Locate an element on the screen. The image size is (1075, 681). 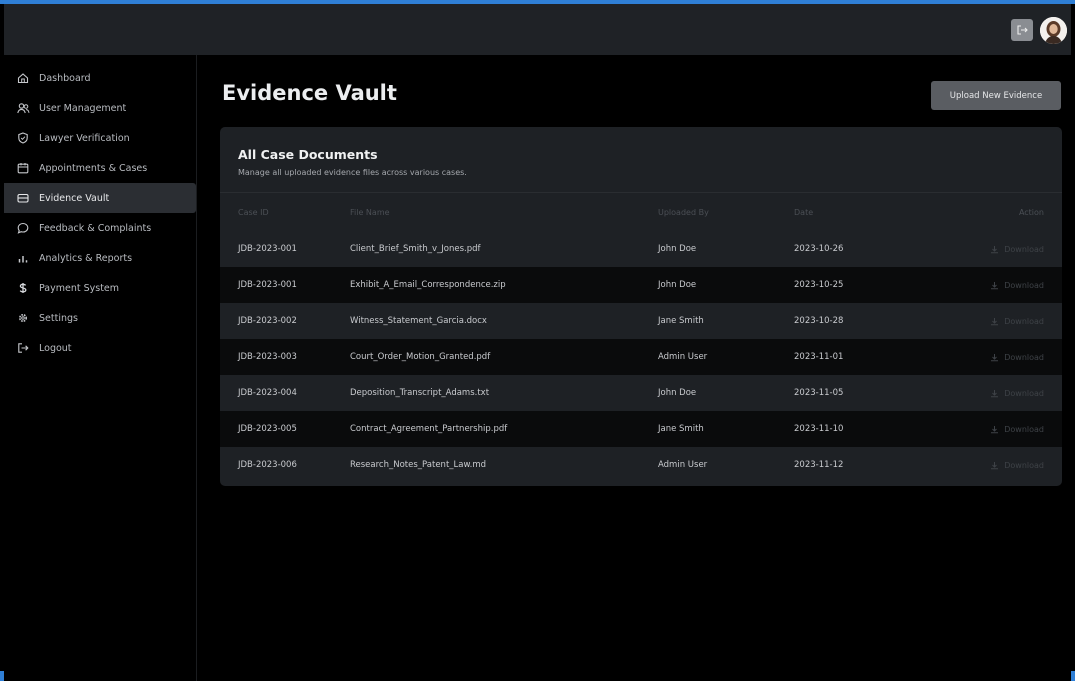
user-avatar-icon is located at coordinates (1053, 30).